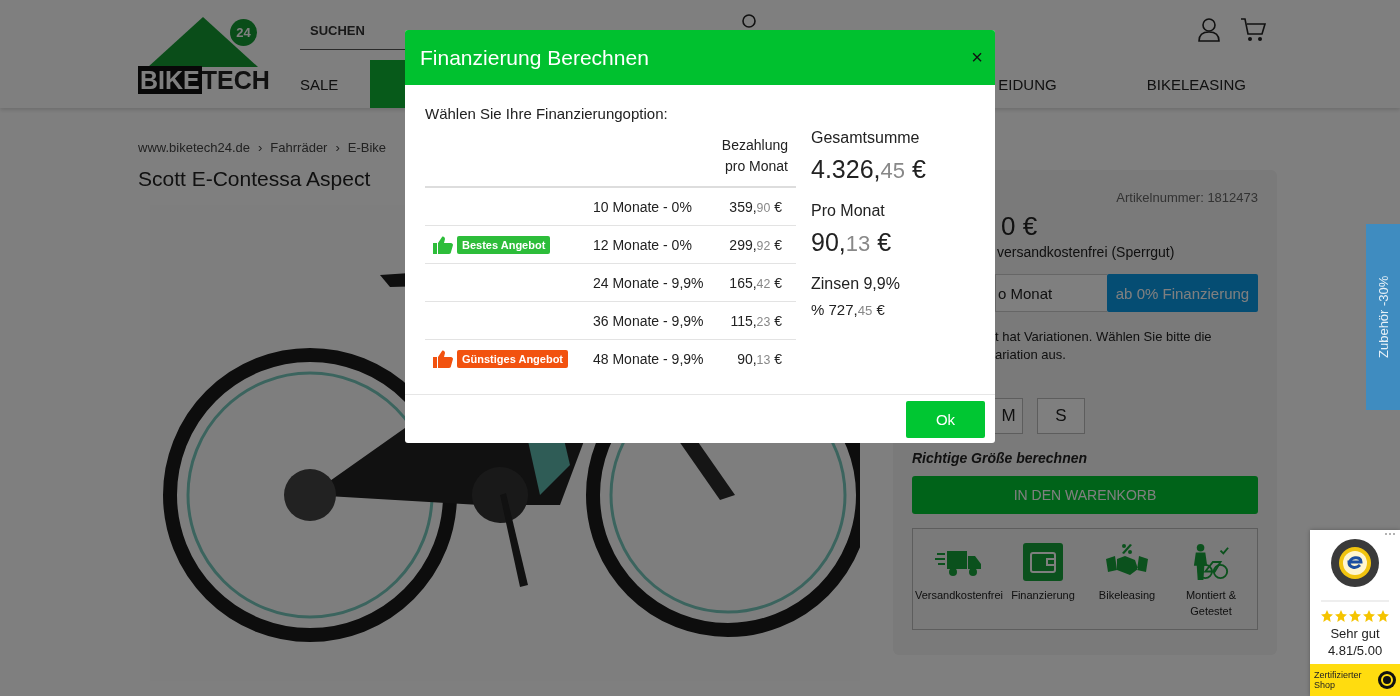 The height and width of the screenshot is (696, 1400). Describe the element at coordinates (1019, 226) in the screenshot. I see `price: 0 €` at that location.